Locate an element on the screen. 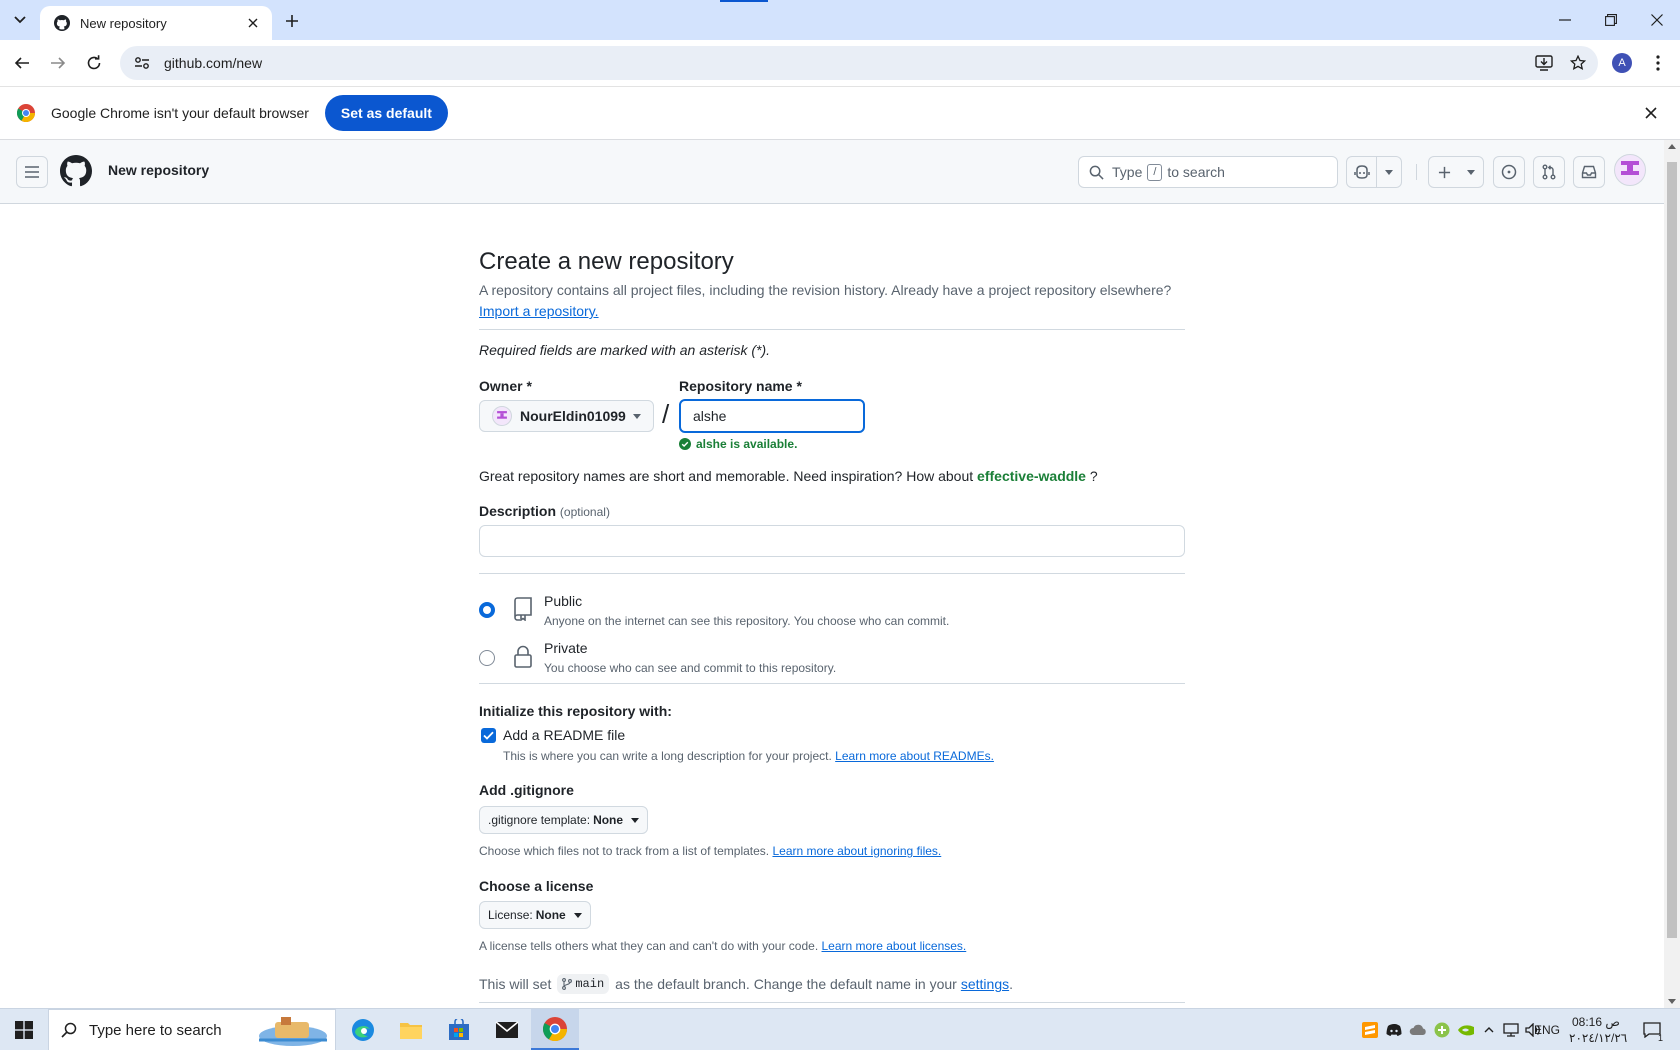 The image size is (1680, 1050). show-hidden-icons is located at coordinates (1489, 1030).